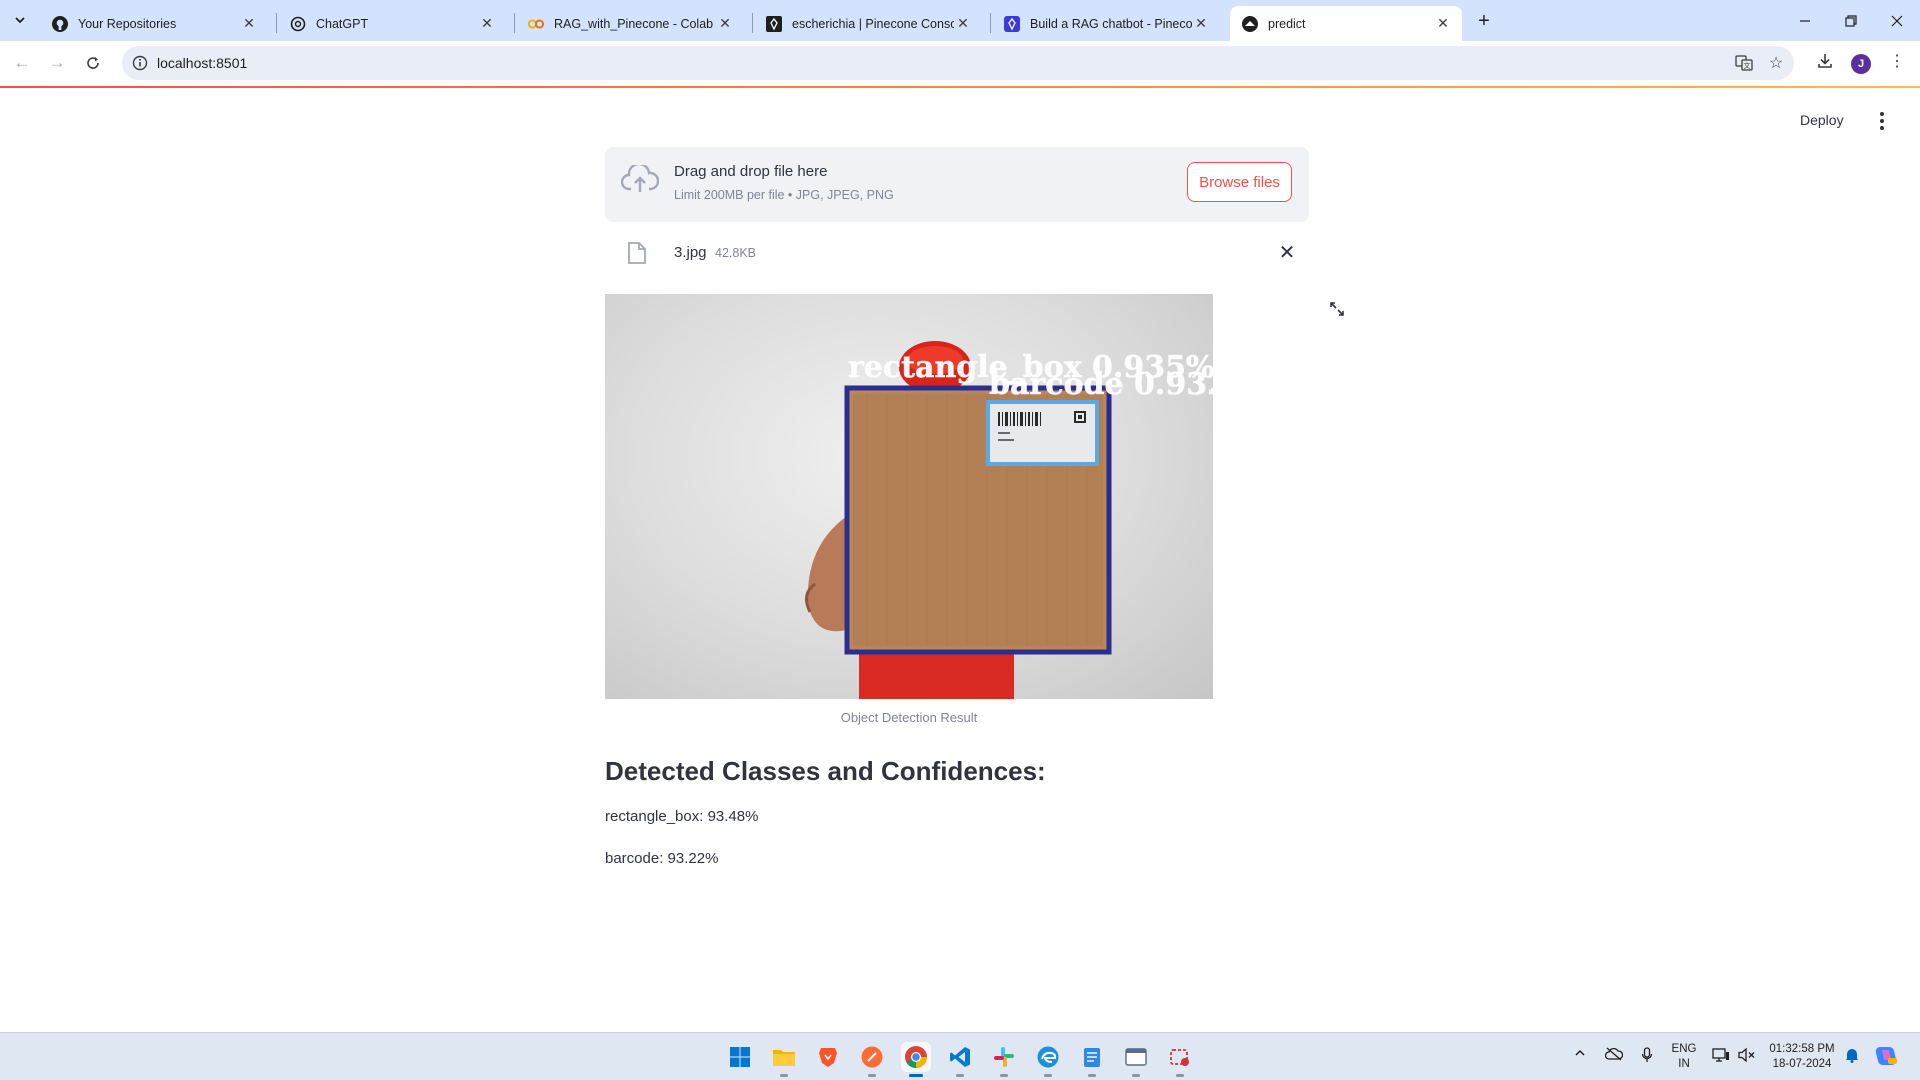 This screenshot has height=1080, width=1920. I want to click on remove-file-icon: ✕, so click(1287, 252).